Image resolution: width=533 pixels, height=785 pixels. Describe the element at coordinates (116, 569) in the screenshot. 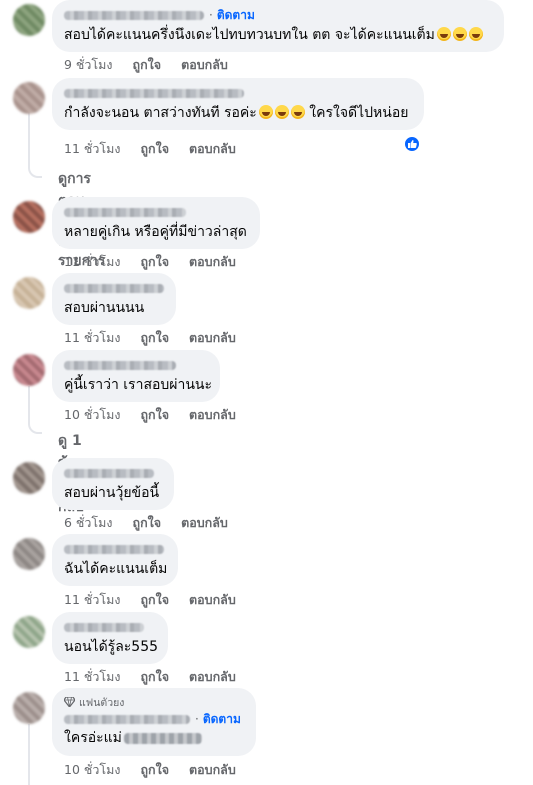

I see `comment-text: ฉันได้คะแนนเต็ม` at that location.